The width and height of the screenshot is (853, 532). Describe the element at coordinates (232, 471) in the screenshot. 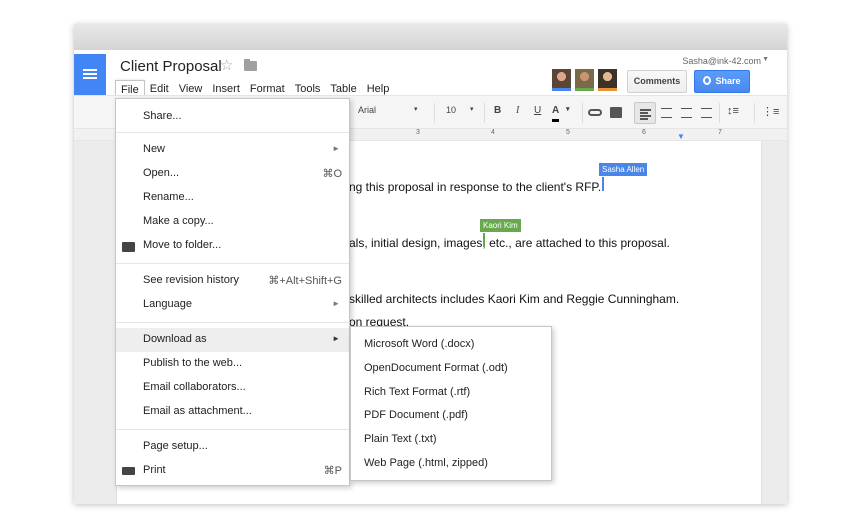

I see `menu-item-print: Print ⌘P` at that location.